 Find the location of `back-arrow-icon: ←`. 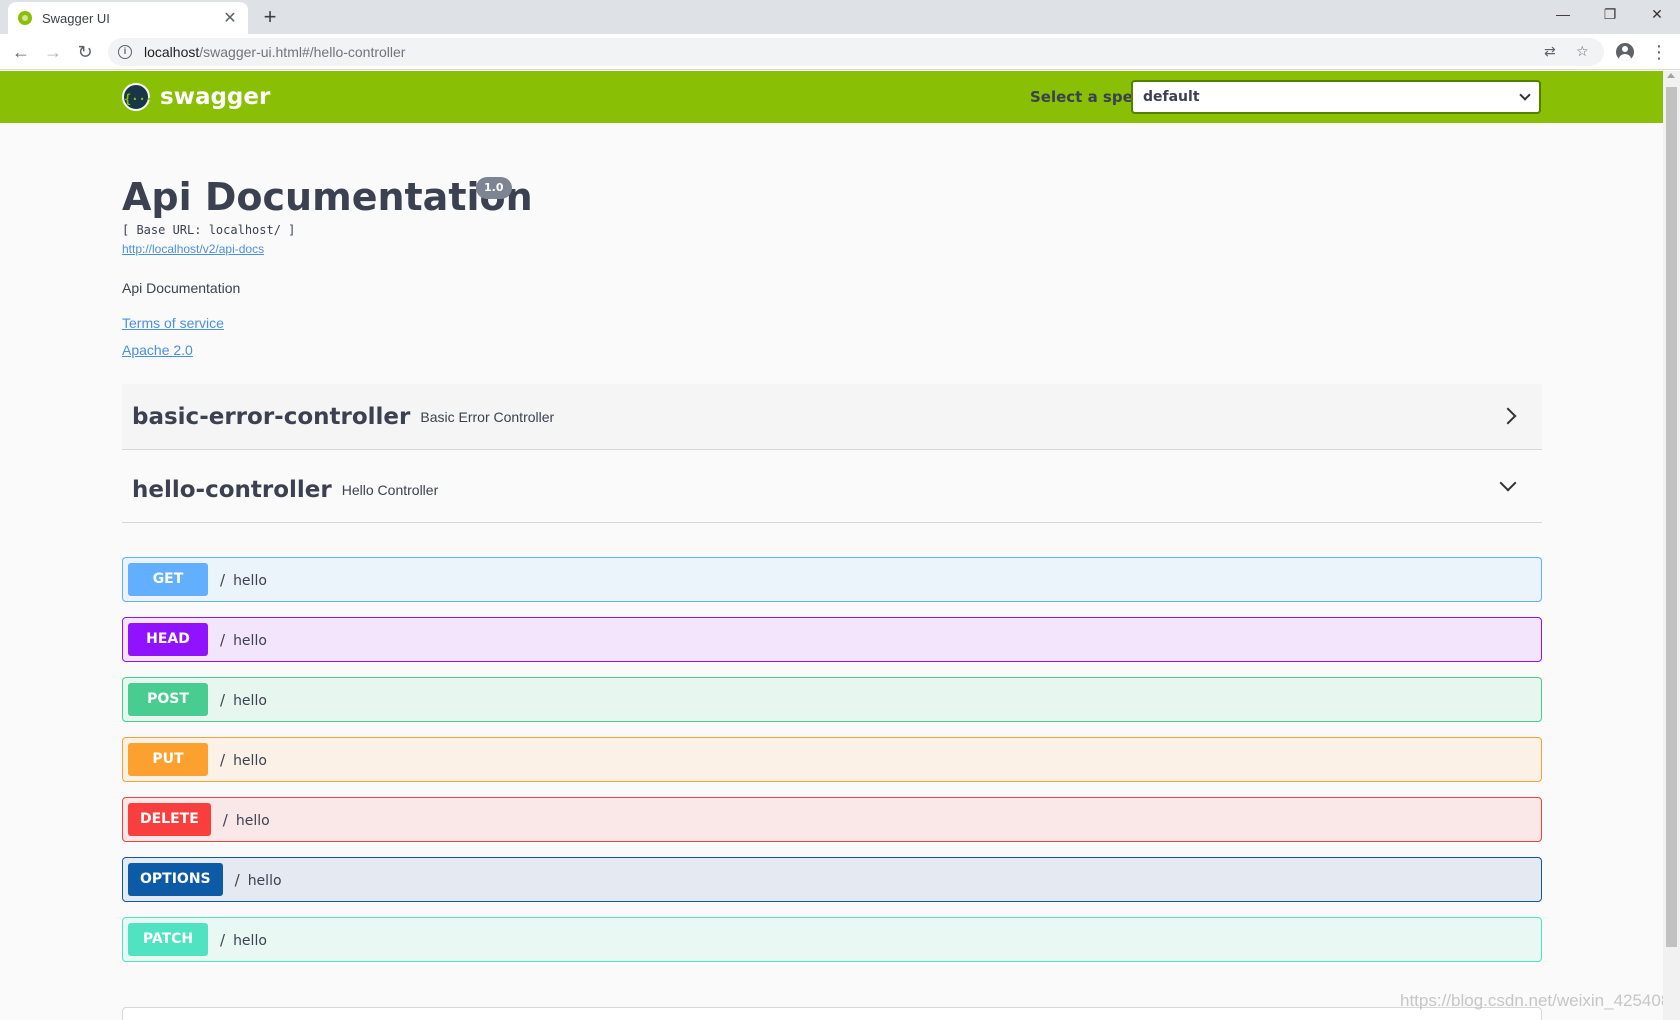

back-arrow-icon: ← is located at coordinates (21, 52).